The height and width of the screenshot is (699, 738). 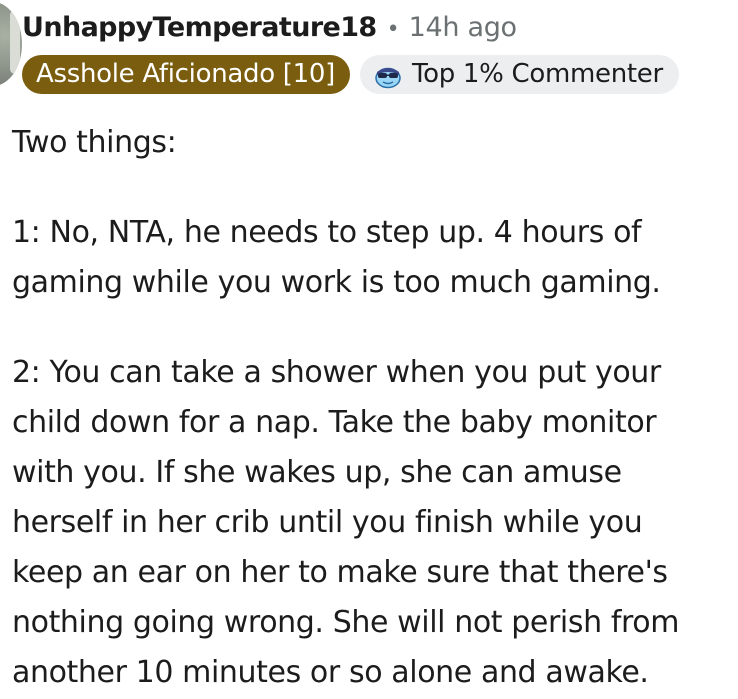 I want to click on comment-header: UnhappyTemperature18 • 14h ago, so click(x=269, y=32).